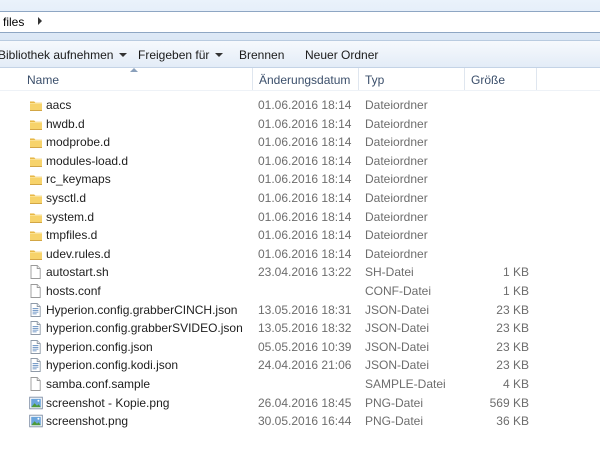 The image size is (600, 461). What do you see at coordinates (389, 272) in the screenshot?
I see `file-type: SH-Datei` at bounding box center [389, 272].